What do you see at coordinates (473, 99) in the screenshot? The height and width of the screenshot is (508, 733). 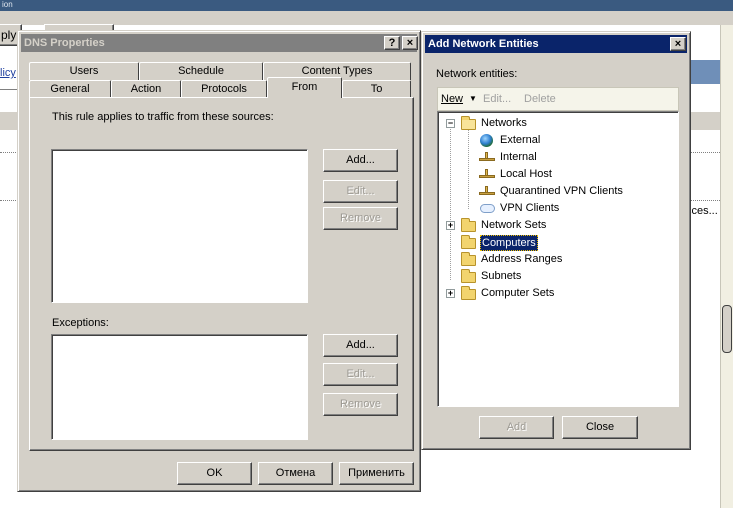 I see `chevron-down-icon: ▼` at bounding box center [473, 99].